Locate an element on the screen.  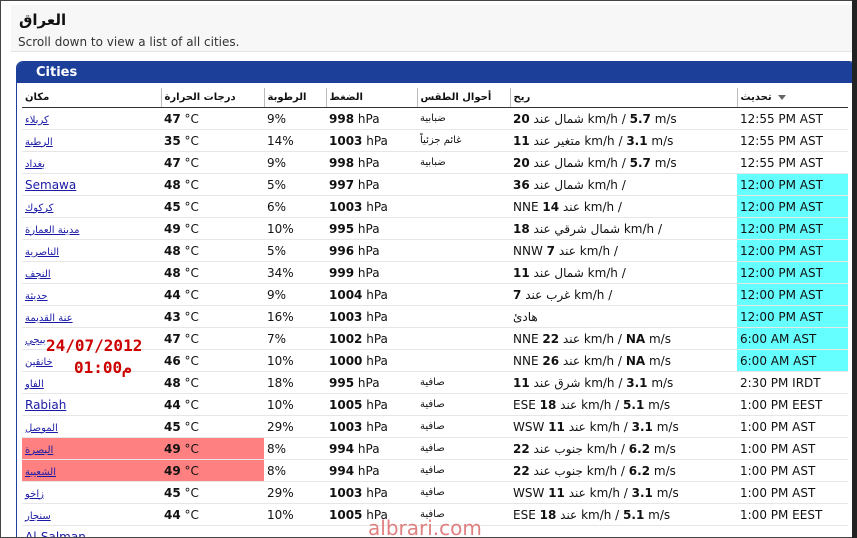
cell-pressure: 1002 hPa is located at coordinates (371, 338).